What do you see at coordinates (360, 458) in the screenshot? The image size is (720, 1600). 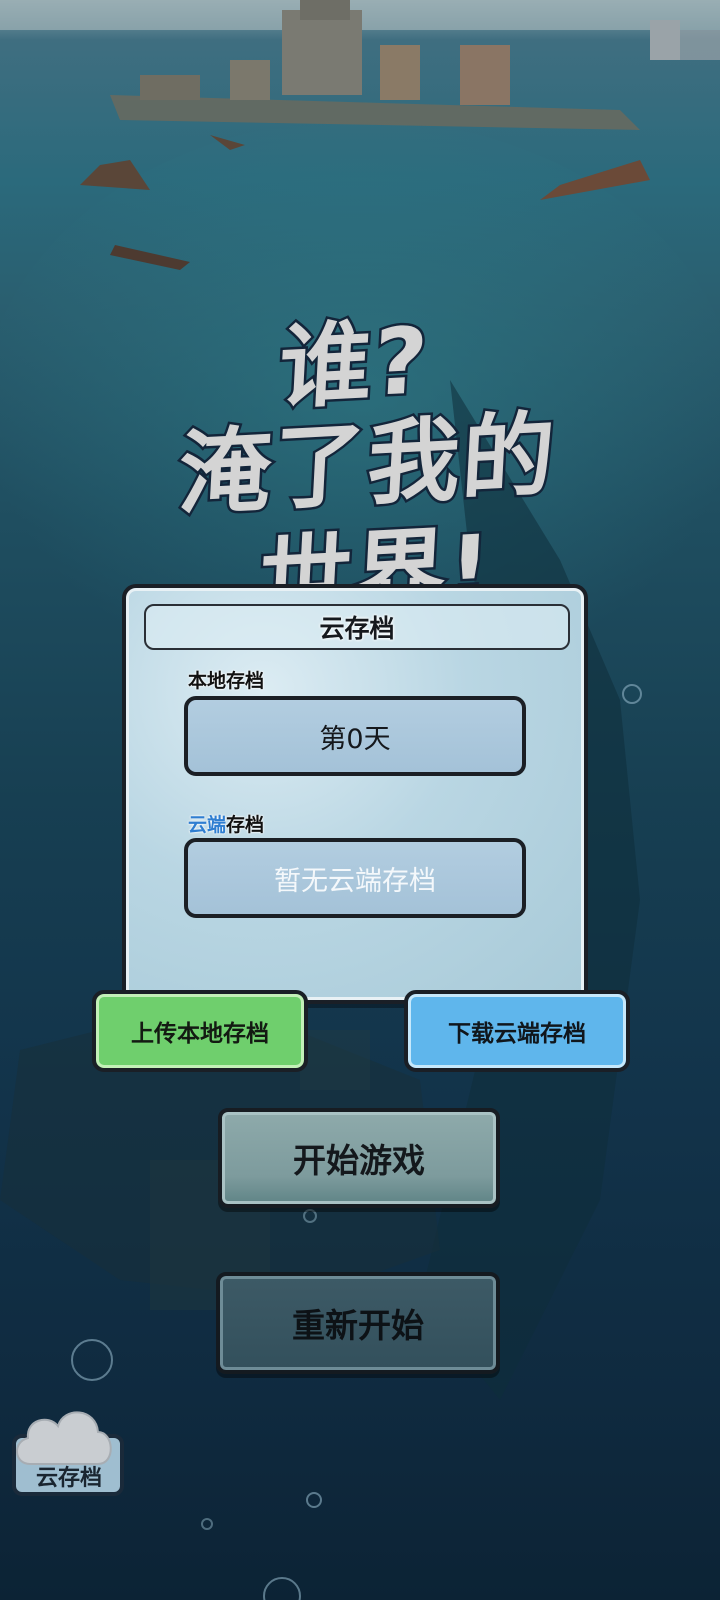 I see `game-title-logo: 谁? 淹了我的 世界!` at bounding box center [360, 458].